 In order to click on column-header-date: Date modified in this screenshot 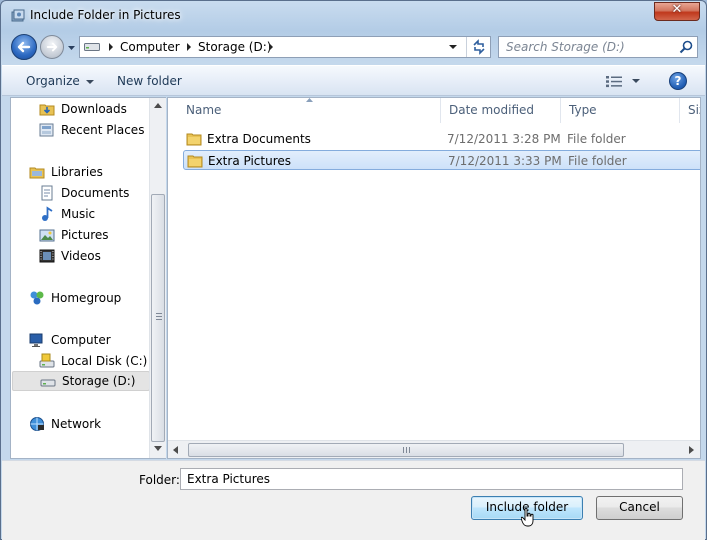, I will do `click(501, 110)`.